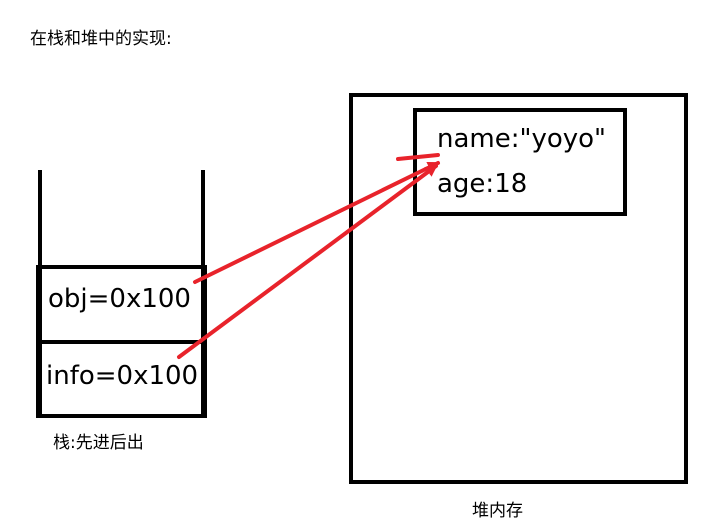 Image resolution: width=714 pixels, height=529 pixels. I want to click on stack-caption: 栈:先进后出, so click(98, 443).